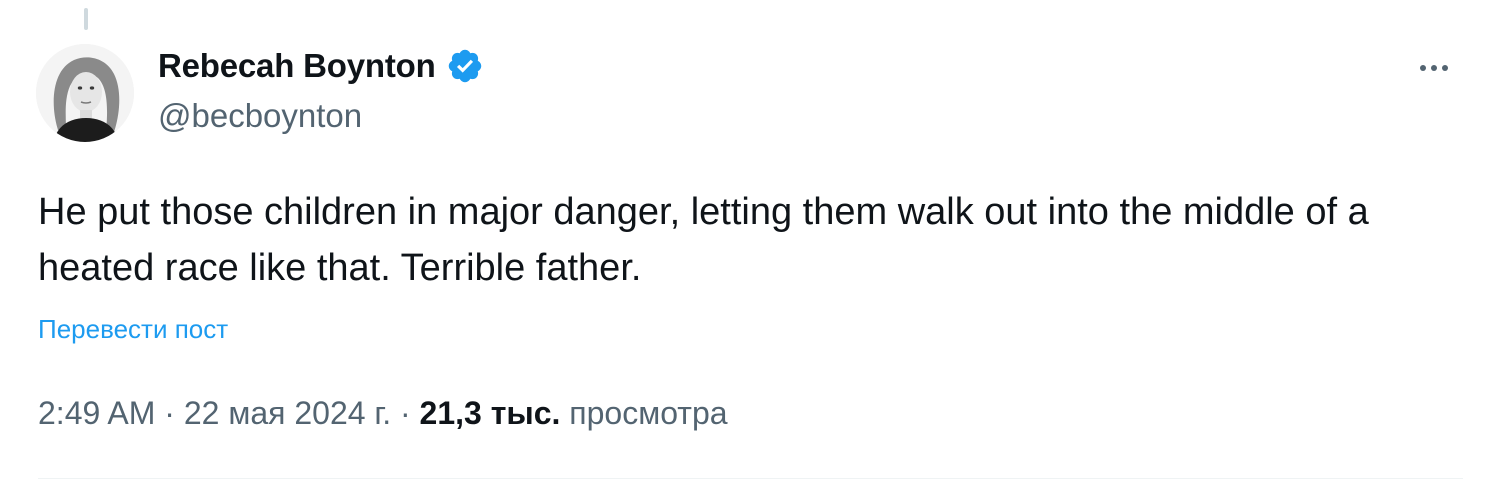 This screenshot has width=1500, height=485. Describe the element at coordinates (750, 478) in the screenshot. I see `divider` at that location.